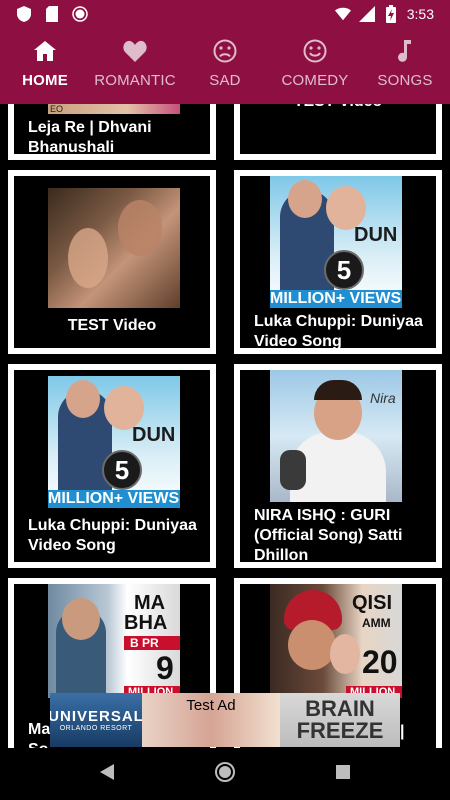  What do you see at coordinates (135, 66) in the screenshot?
I see `tab-romantic: ROMANTIC` at bounding box center [135, 66].